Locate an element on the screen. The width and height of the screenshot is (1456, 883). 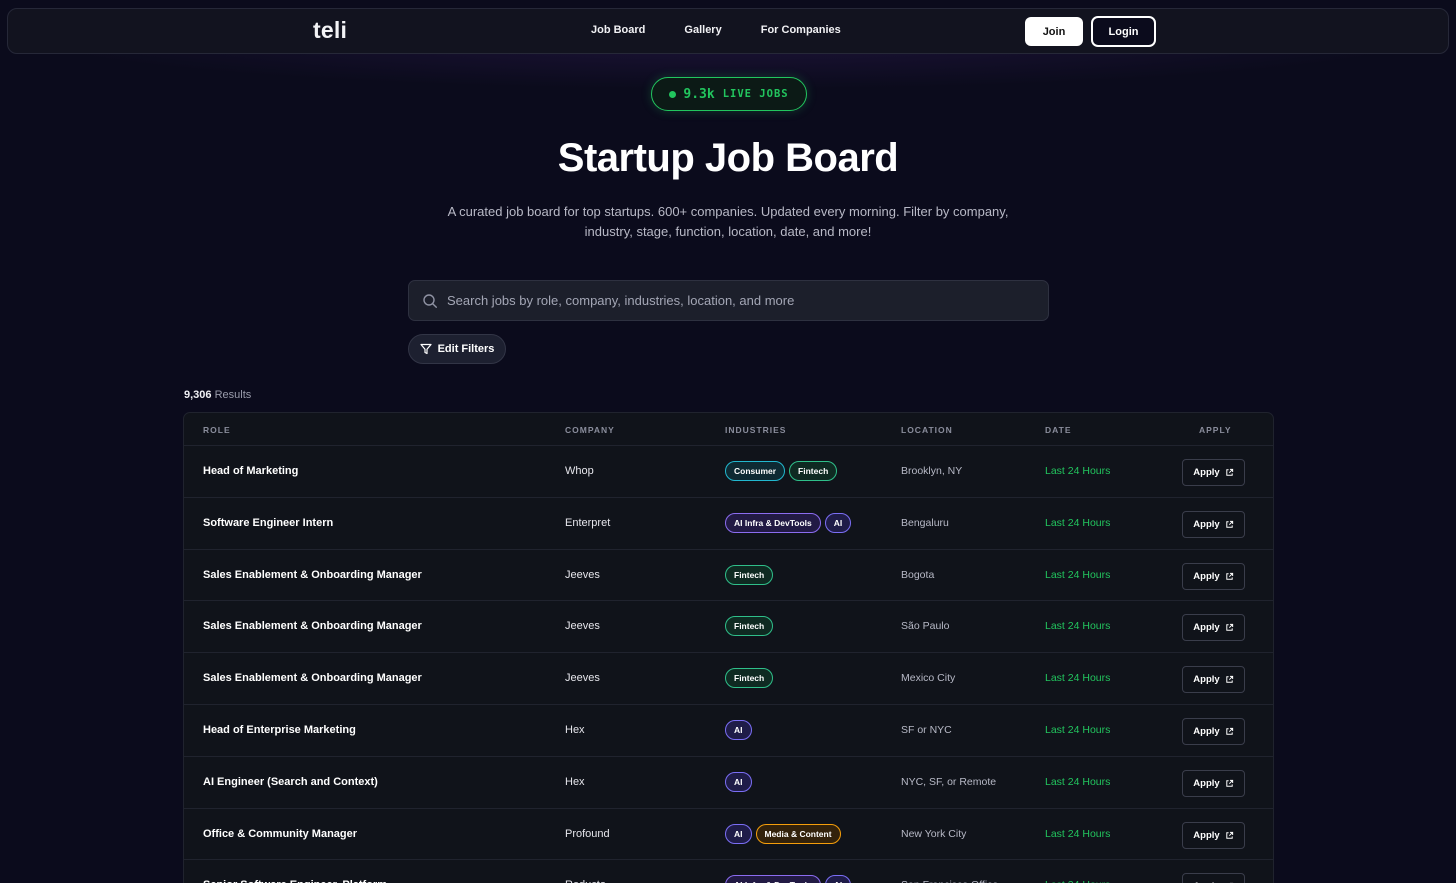
job-company: Whop is located at coordinates (579, 471).